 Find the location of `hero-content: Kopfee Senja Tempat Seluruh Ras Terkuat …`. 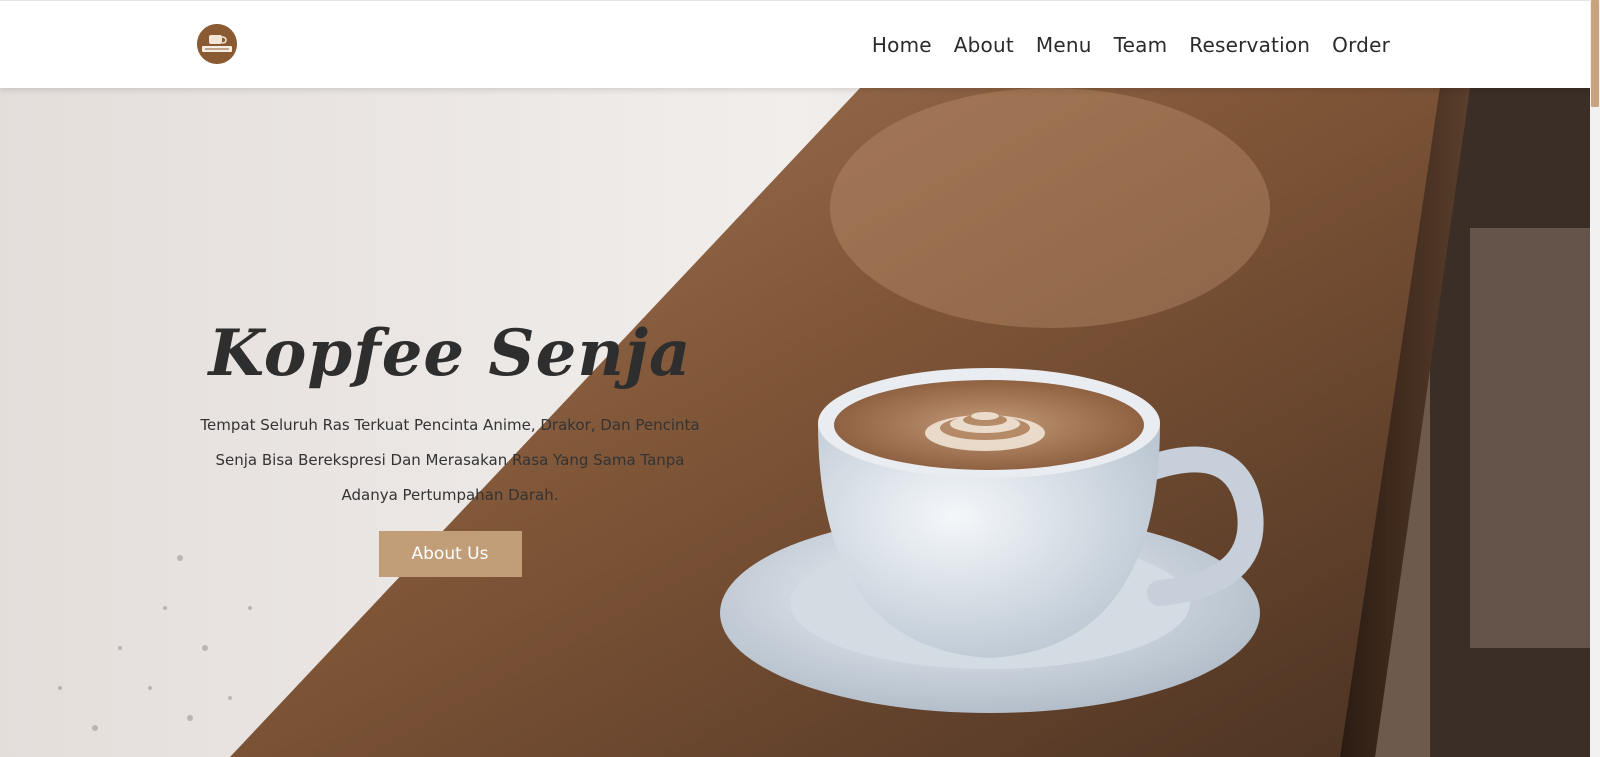

hero-content: Kopfee Senja Tempat Seluruh Ras Terkuat … is located at coordinates (450, 447).